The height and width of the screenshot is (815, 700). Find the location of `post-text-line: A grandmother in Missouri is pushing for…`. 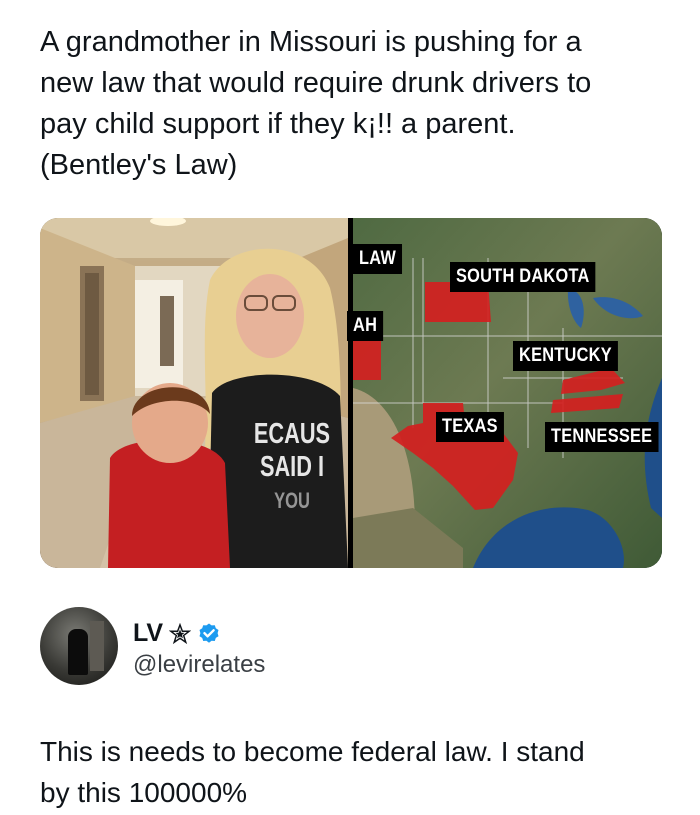

post-text-line: A grandmother in Missouri is pushing for… is located at coordinates (311, 42).